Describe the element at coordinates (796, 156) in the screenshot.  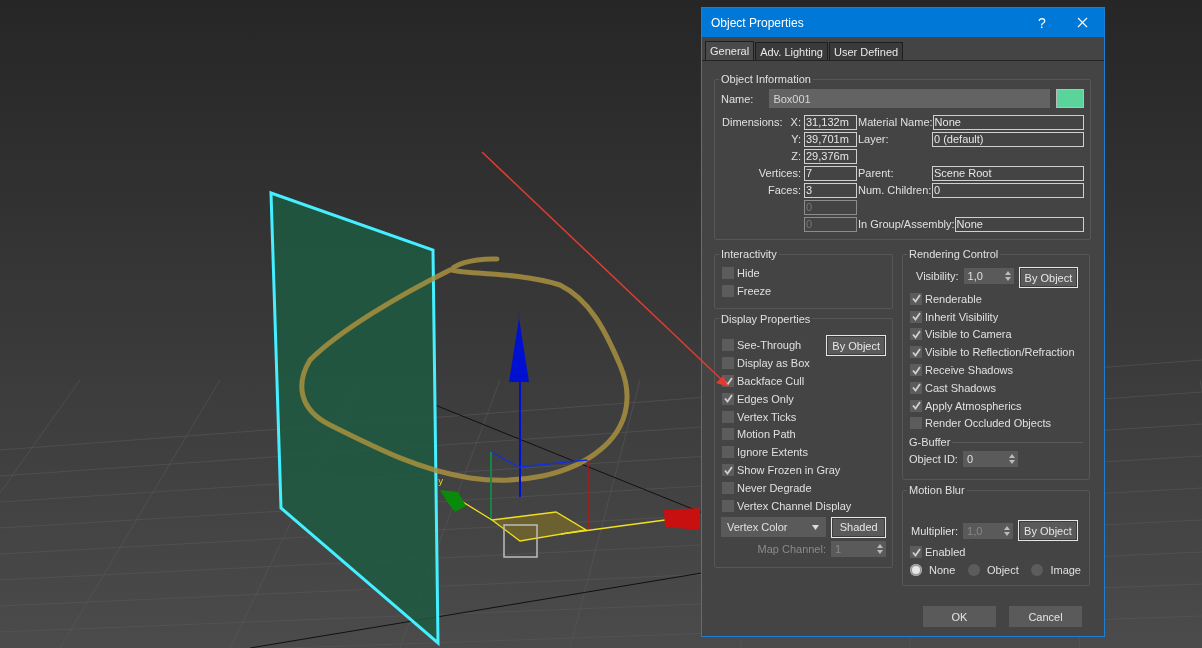
I see `field-label: Z:` at that location.